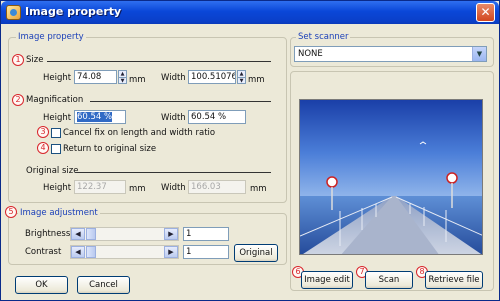 This screenshot has height=301, width=500. Describe the element at coordinates (173, 78) in the screenshot. I see `size-width-label: Width` at that location.